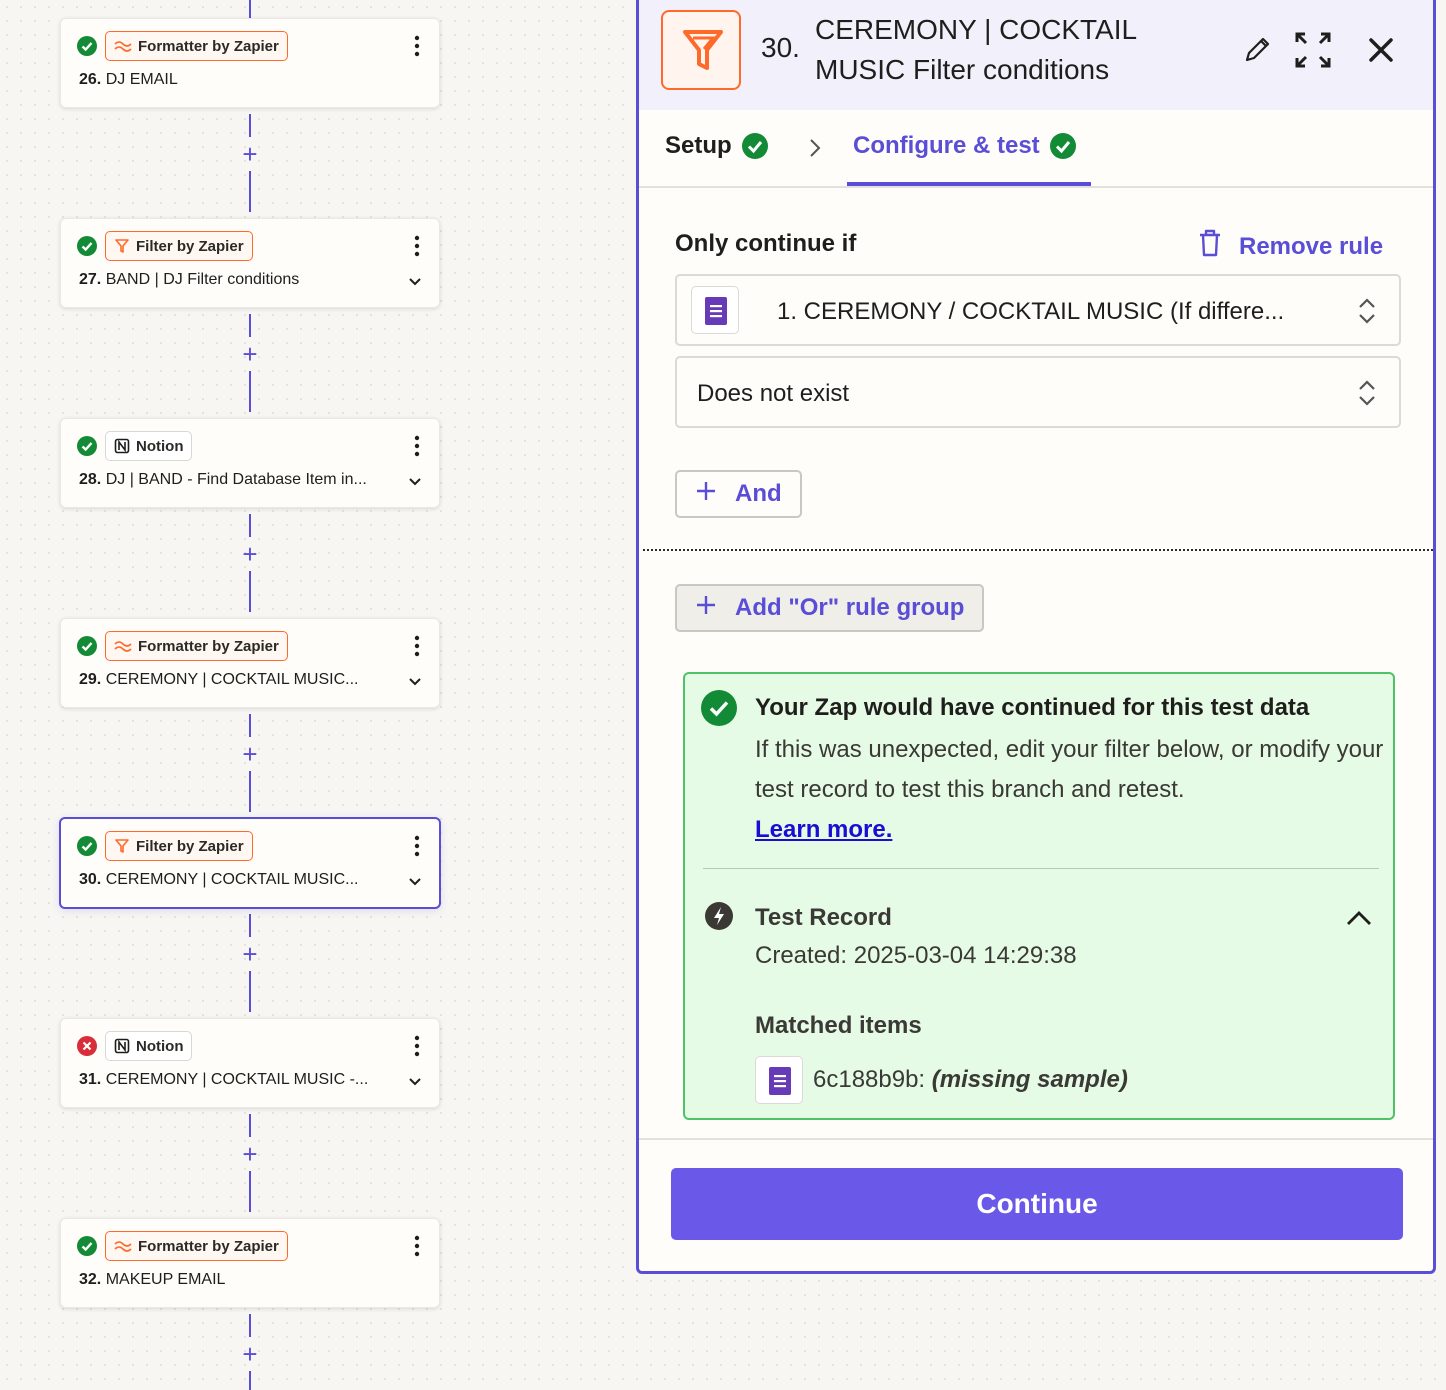 This screenshot has height=1390, width=1446. I want to click on active-tab-indicator, so click(969, 184).